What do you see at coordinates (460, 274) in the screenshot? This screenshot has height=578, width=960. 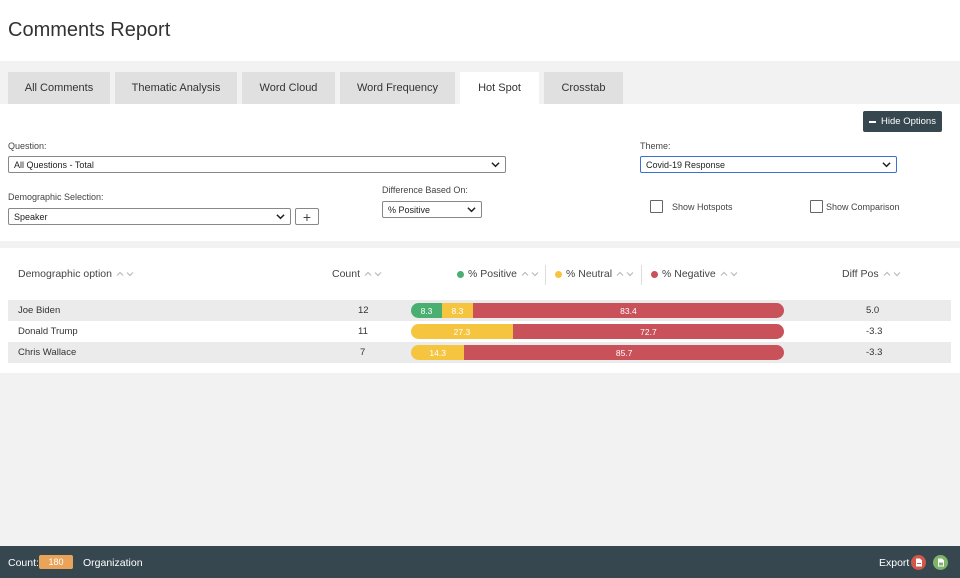 I see `positive-dot-icon` at bounding box center [460, 274].